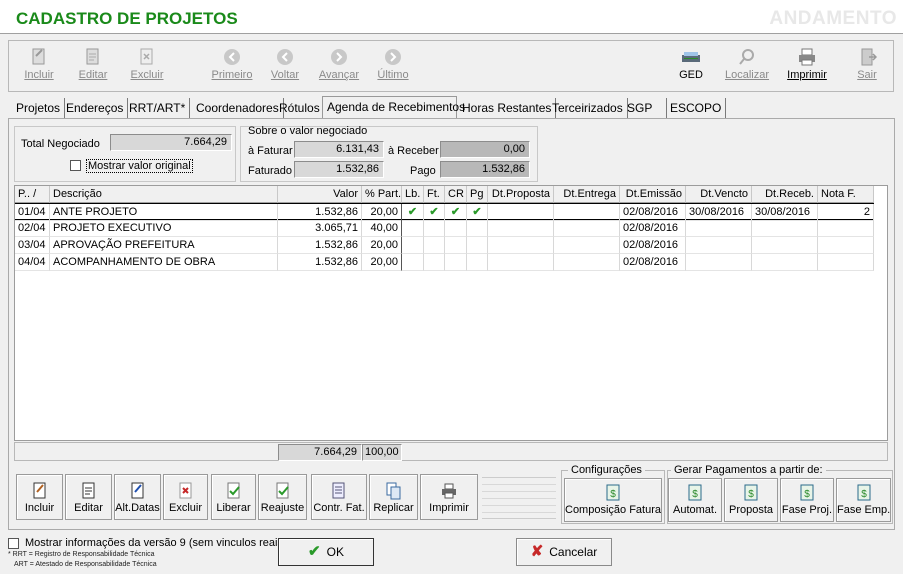 The height and width of the screenshot is (574, 903). I want to click on incluir-button: Incluir, so click(39, 497).